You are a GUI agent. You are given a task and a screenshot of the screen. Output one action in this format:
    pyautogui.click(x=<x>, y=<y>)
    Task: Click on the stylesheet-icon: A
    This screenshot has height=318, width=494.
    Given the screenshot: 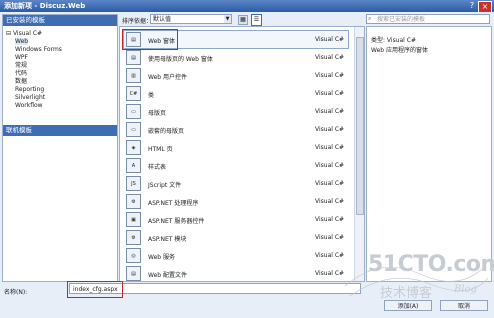 What is the action you would take?
    pyautogui.click(x=133, y=165)
    